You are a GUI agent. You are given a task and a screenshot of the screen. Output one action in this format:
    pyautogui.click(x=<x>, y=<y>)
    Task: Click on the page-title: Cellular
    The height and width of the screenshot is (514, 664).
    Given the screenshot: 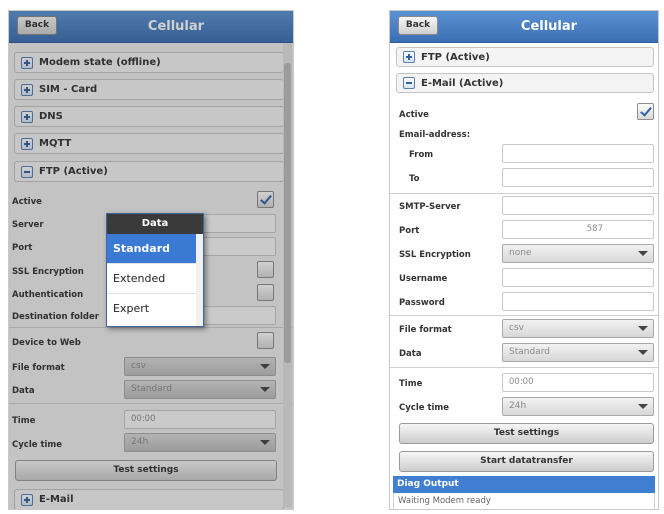 What is the action you would take?
    pyautogui.click(x=549, y=26)
    